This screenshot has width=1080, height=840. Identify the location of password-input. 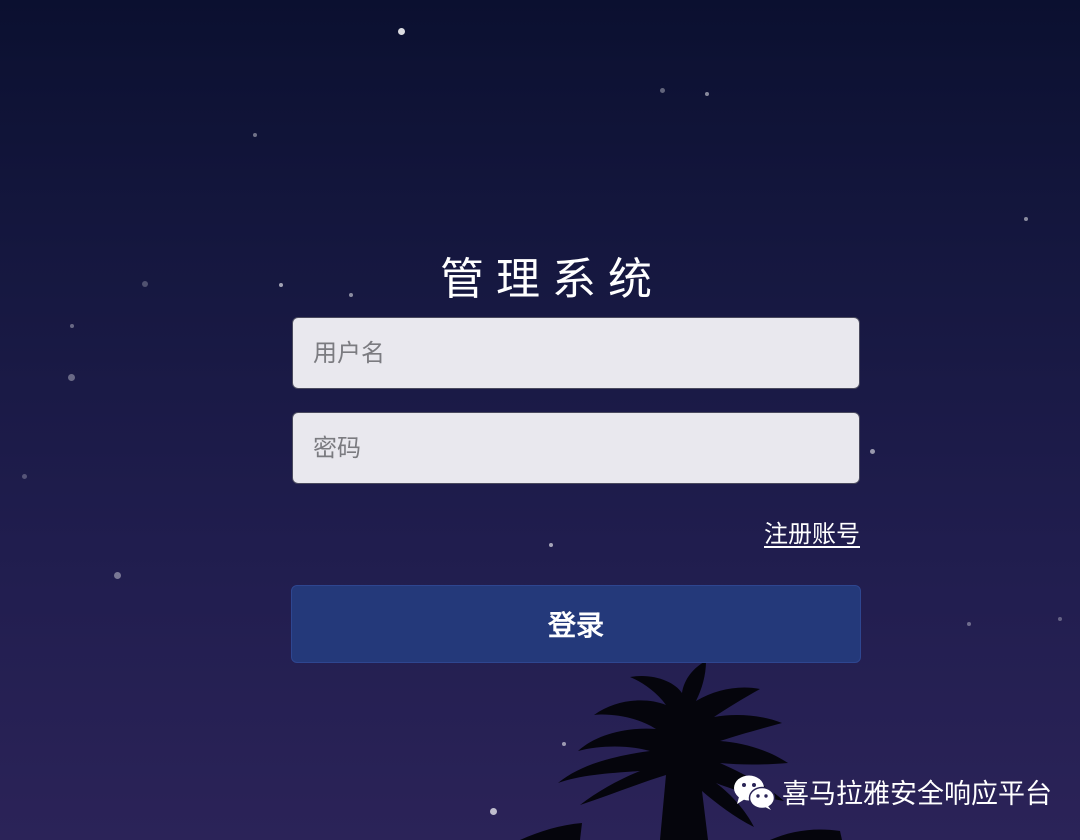
(576, 448).